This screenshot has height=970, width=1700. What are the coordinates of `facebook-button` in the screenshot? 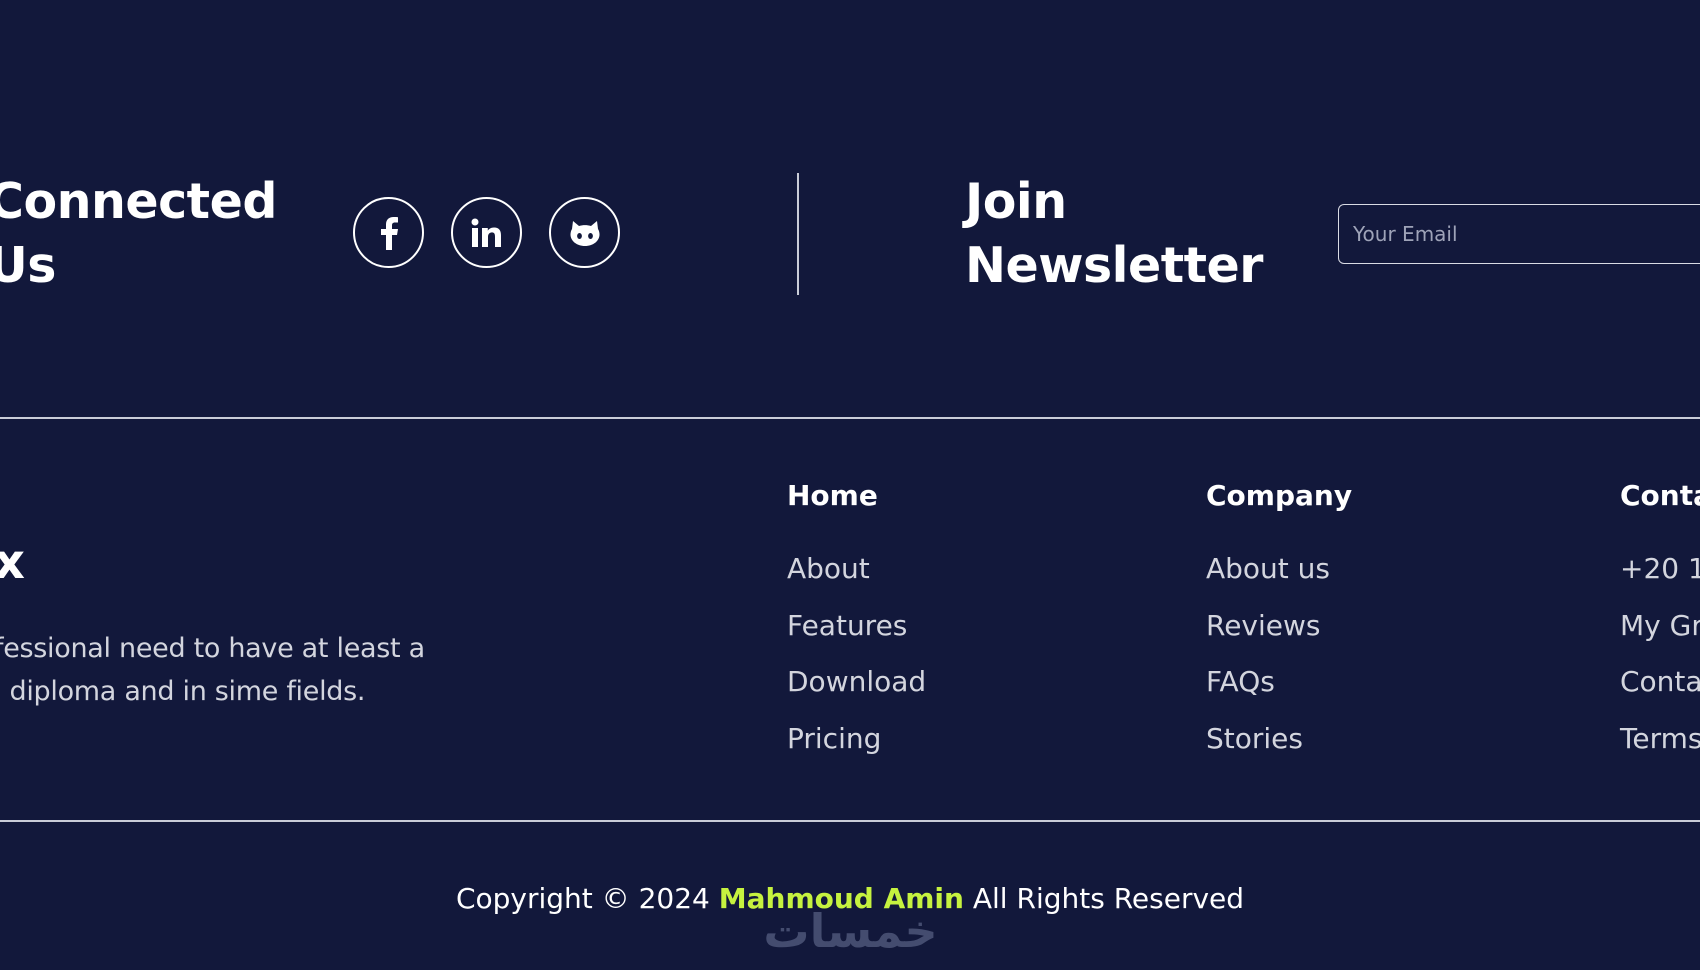 It's located at (388, 232).